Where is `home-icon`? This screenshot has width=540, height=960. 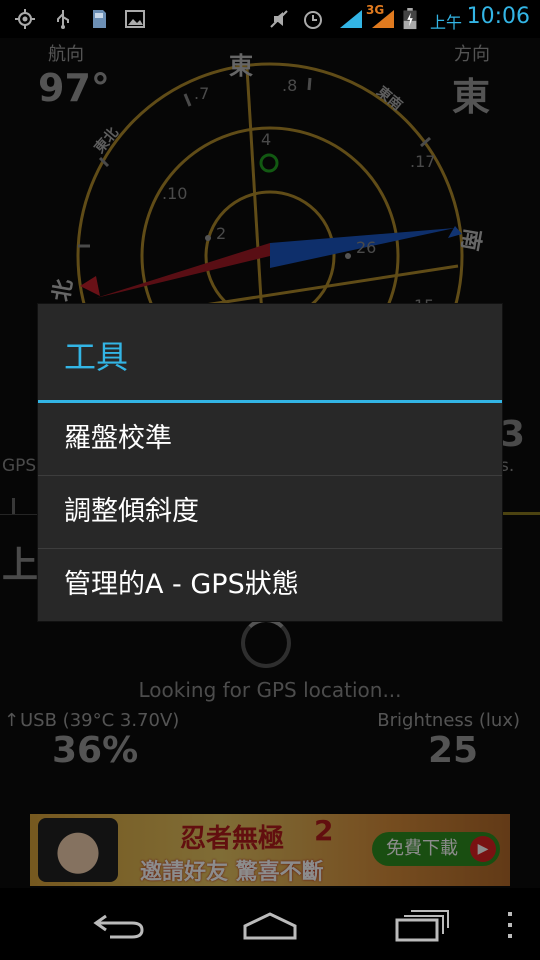 home-icon is located at coordinates (270, 925).